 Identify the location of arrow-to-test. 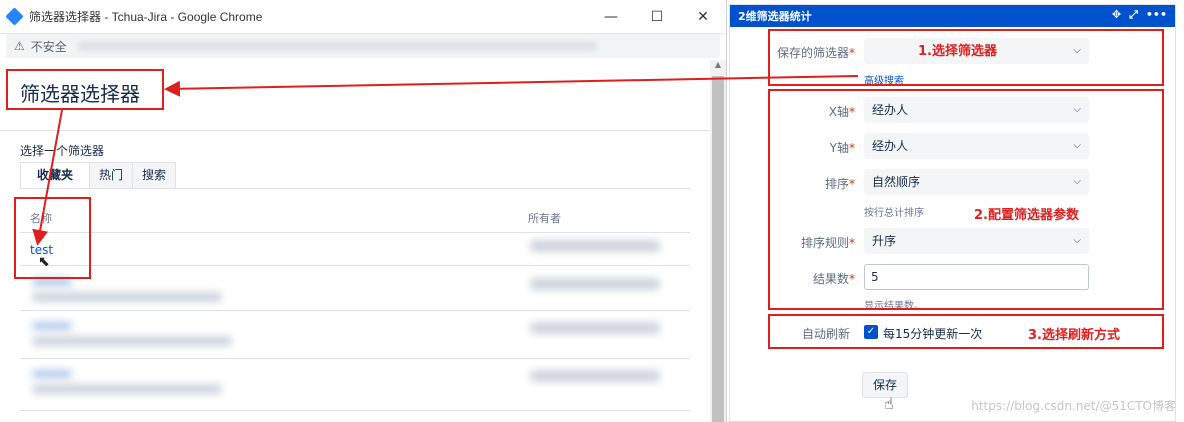
(47, 177).